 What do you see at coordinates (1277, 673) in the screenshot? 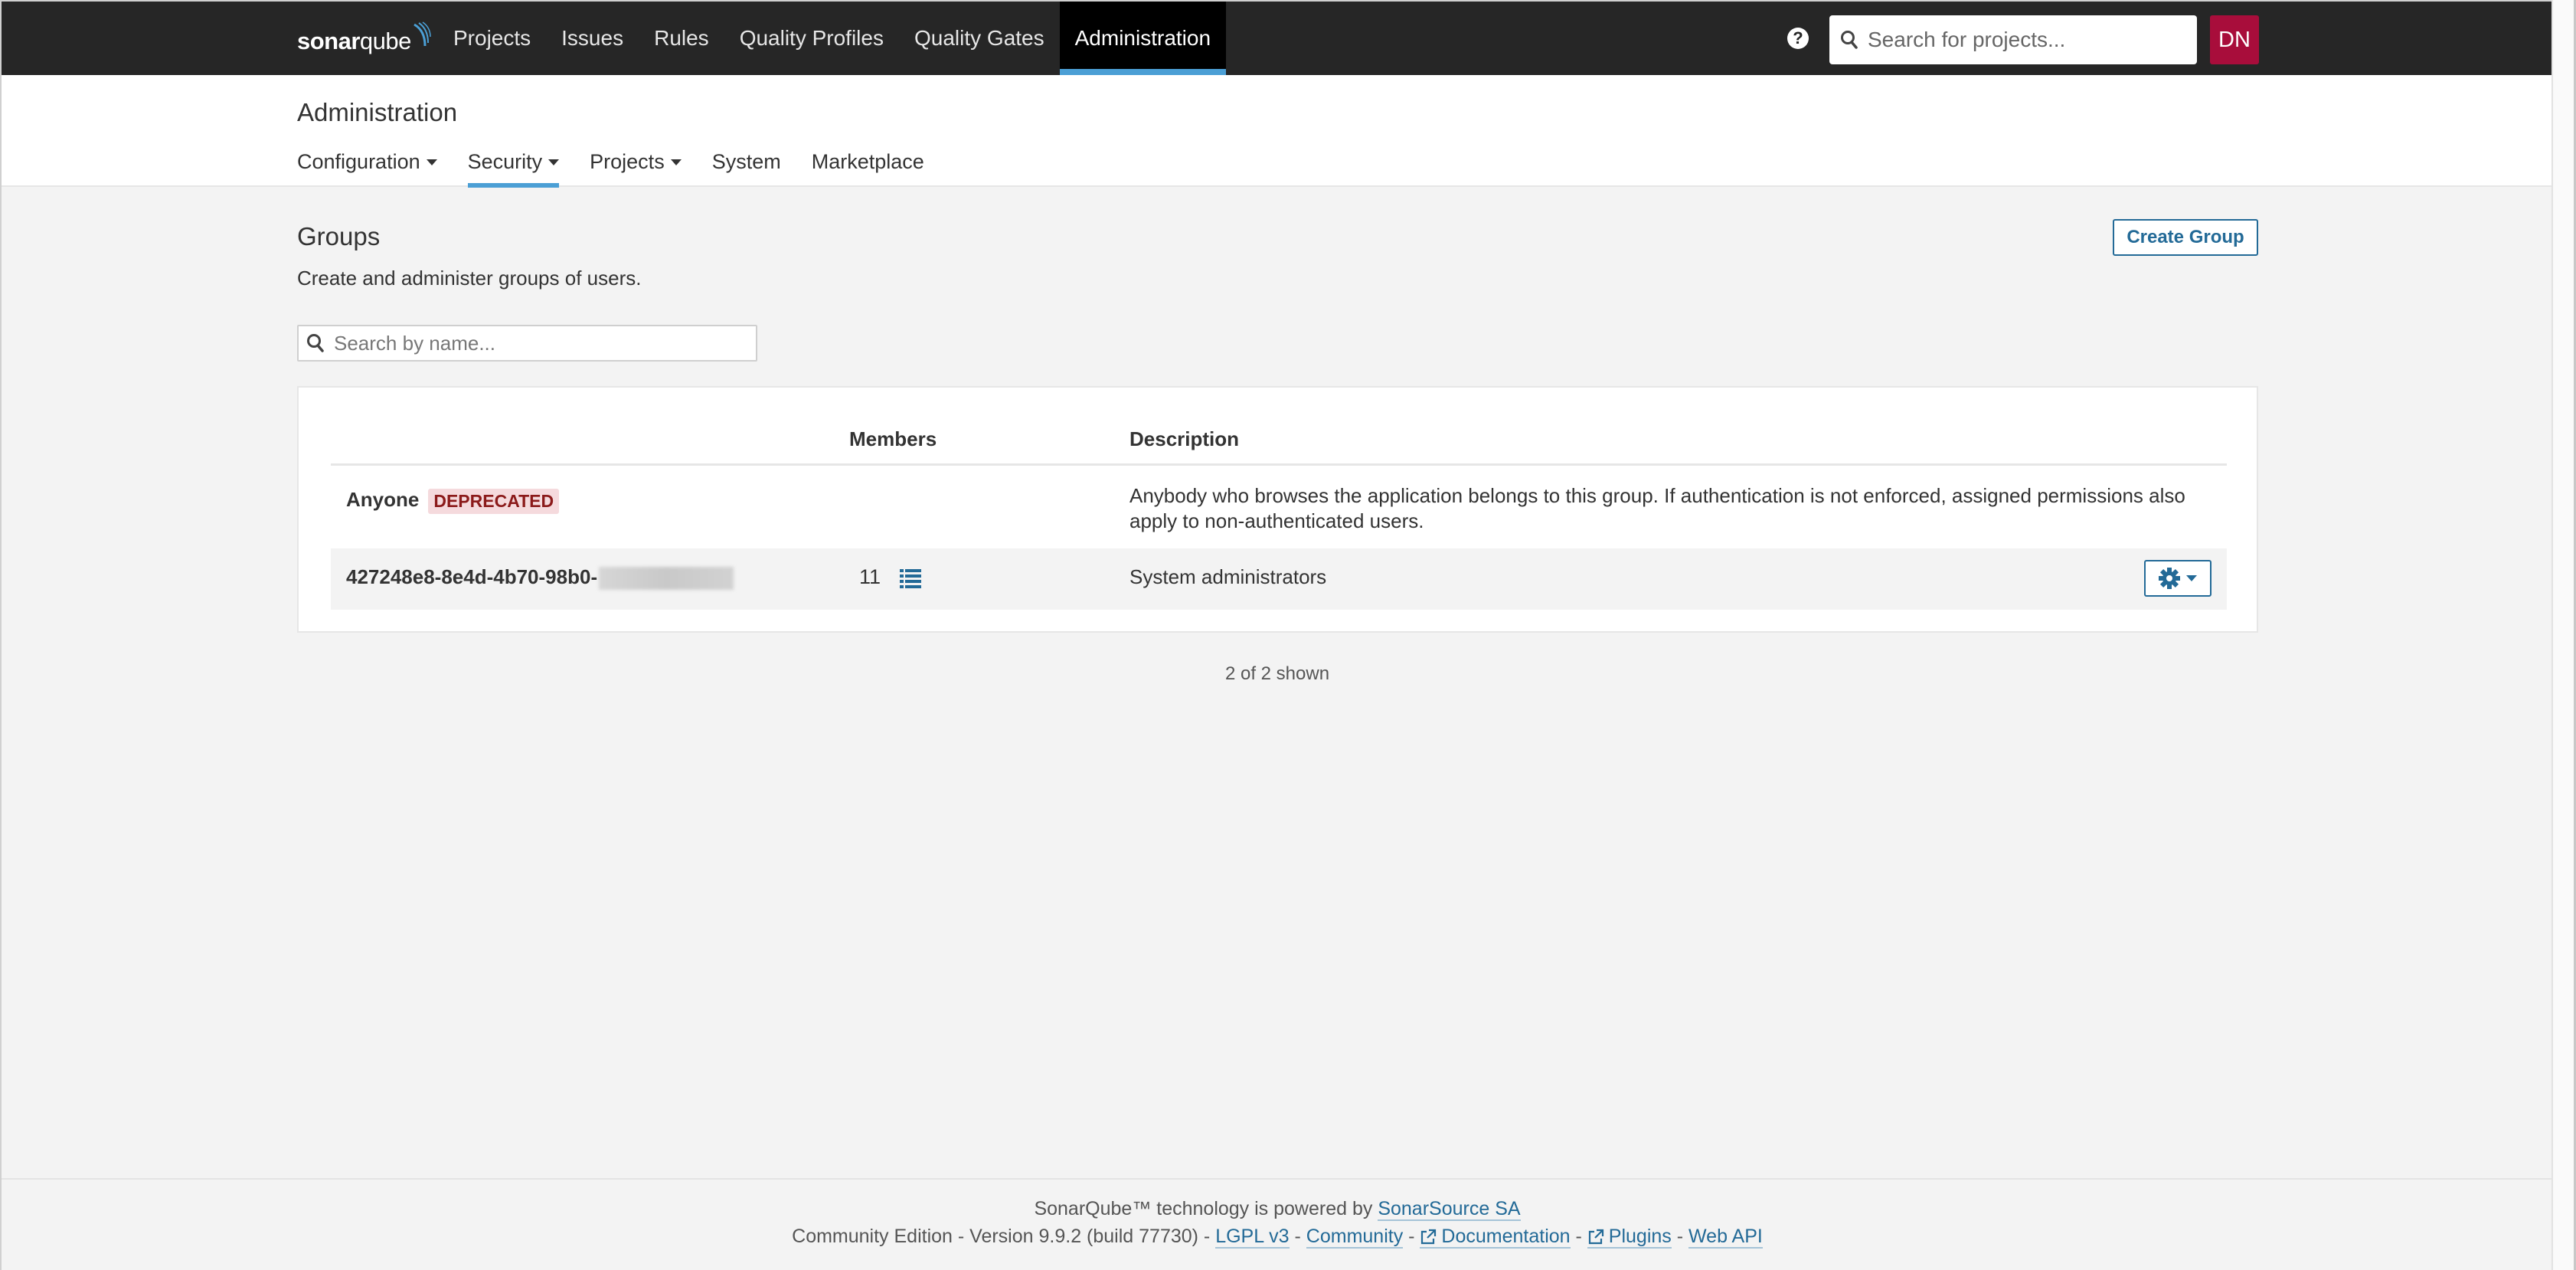
I see `results-count: 2 of 2 shown` at bounding box center [1277, 673].